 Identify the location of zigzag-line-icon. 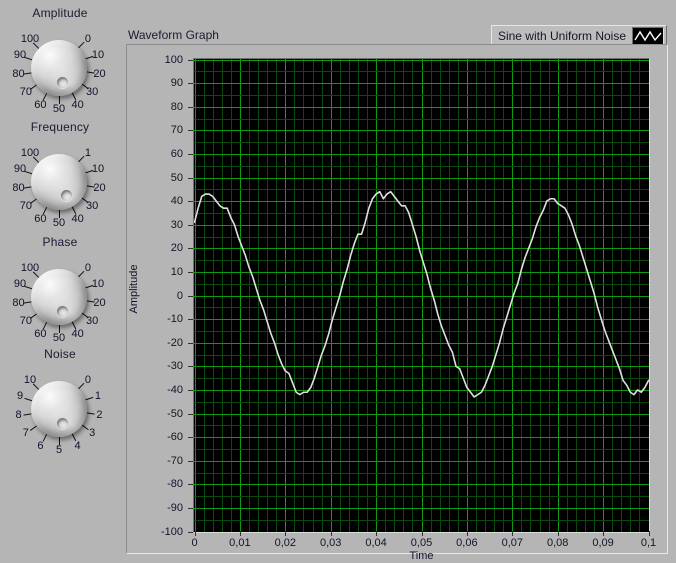
(648, 36).